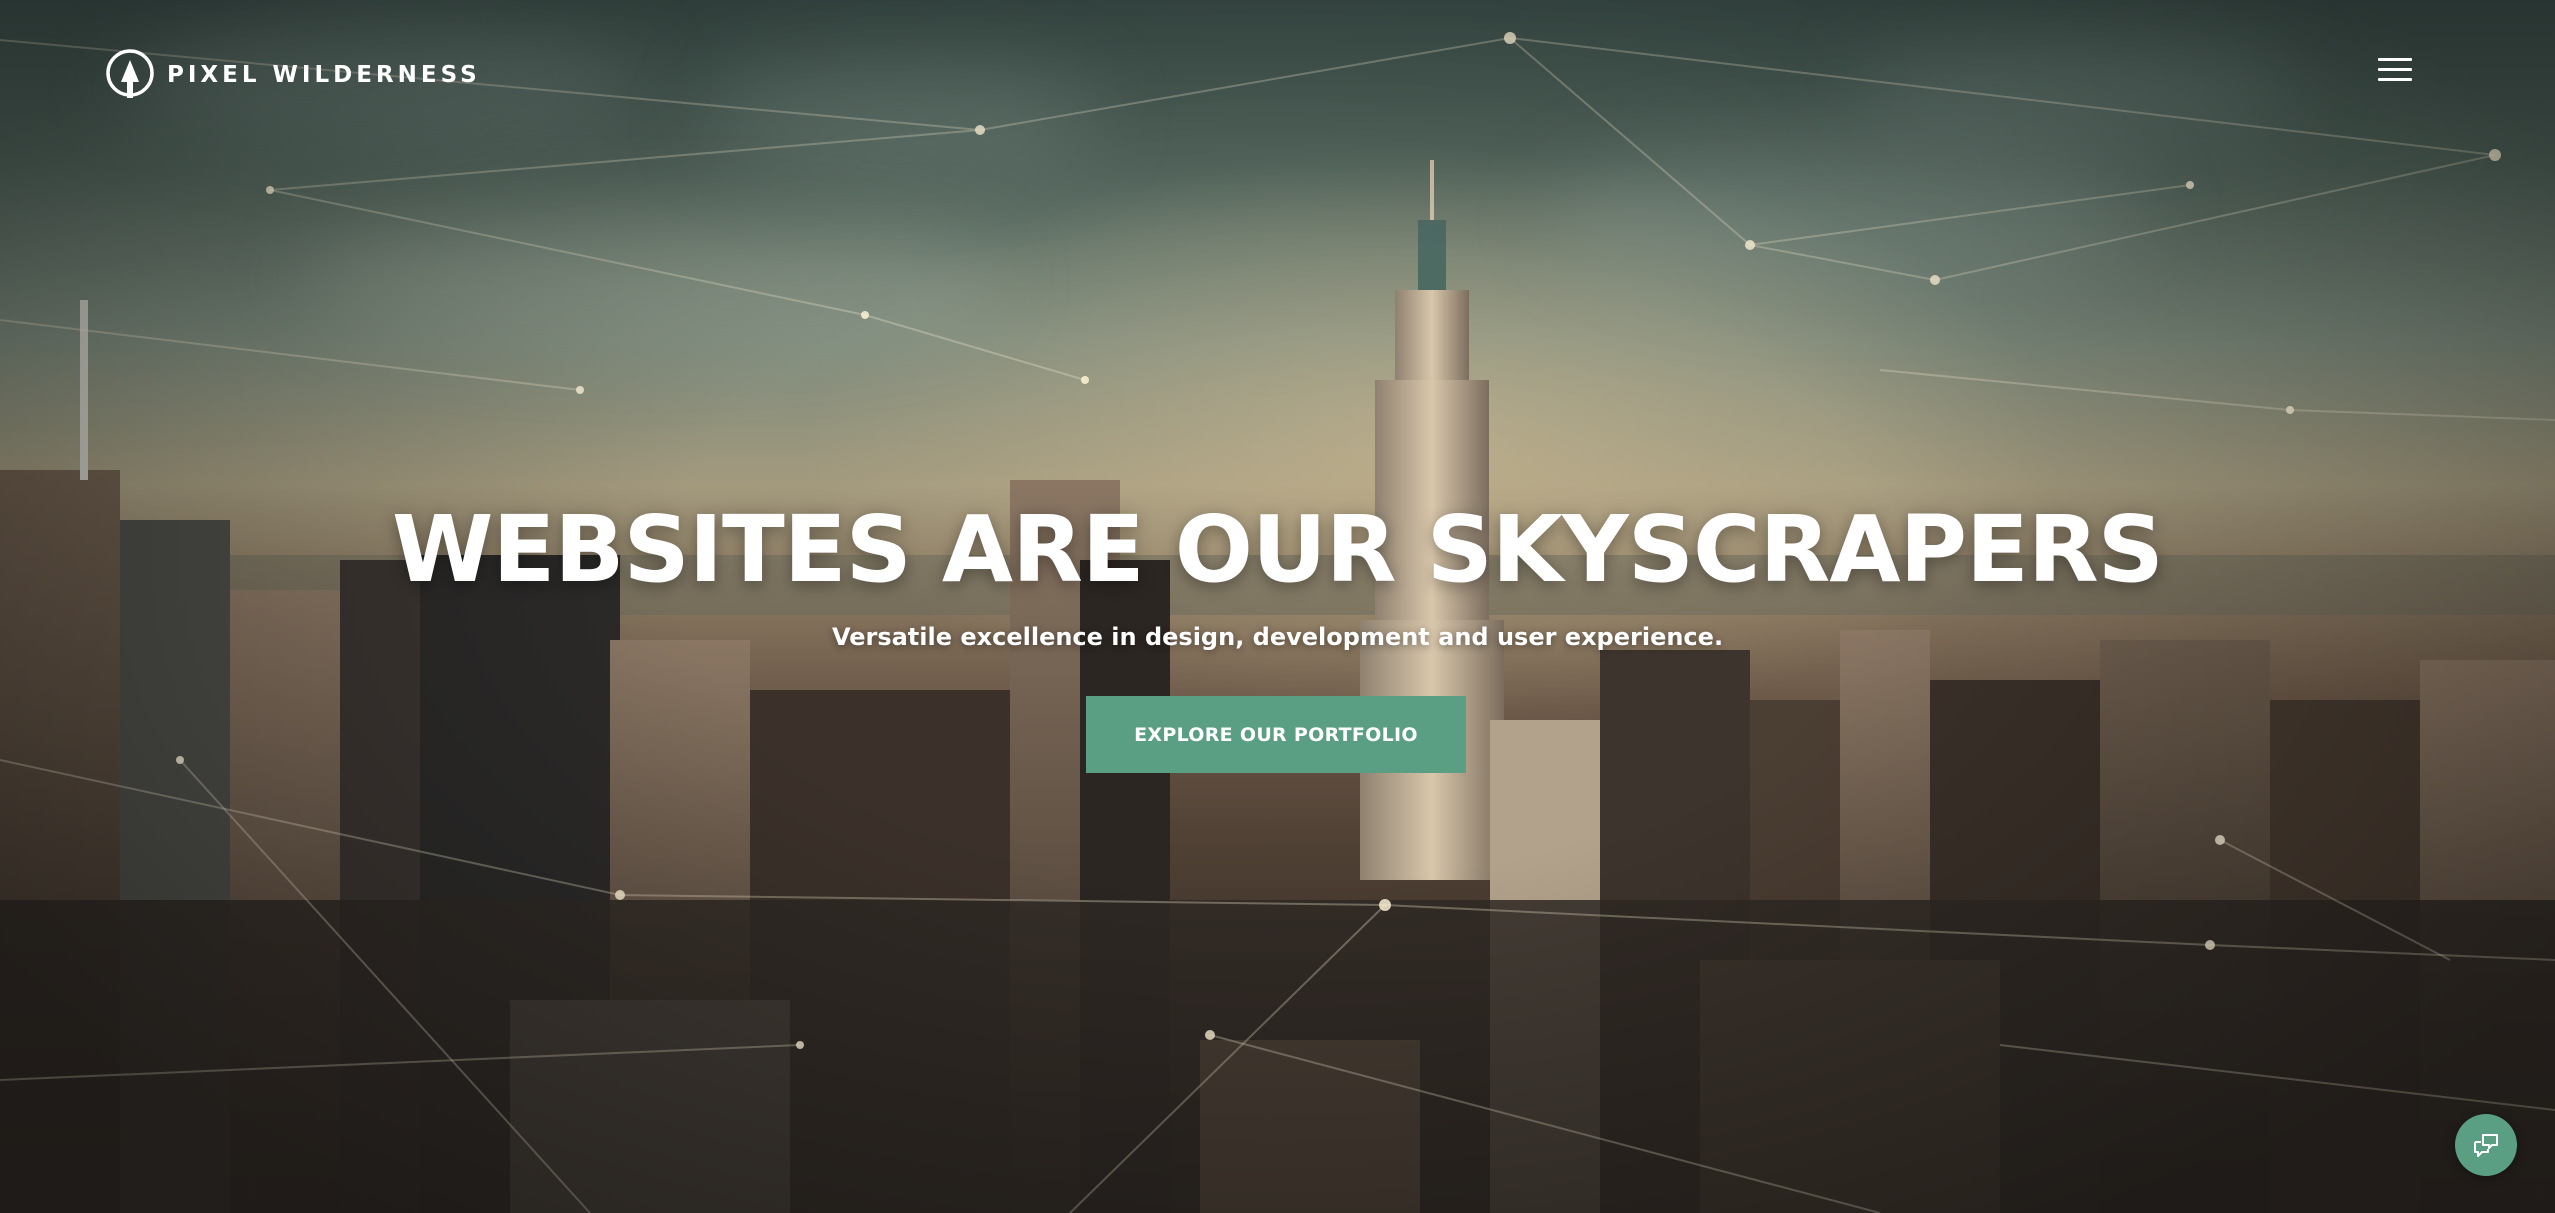 Image resolution: width=2555 pixels, height=1213 pixels. What do you see at coordinates (324, 75) in the screenshot?
I see `brand-name: PIXEL WILDERNESS` at bounding box center [324, 75].